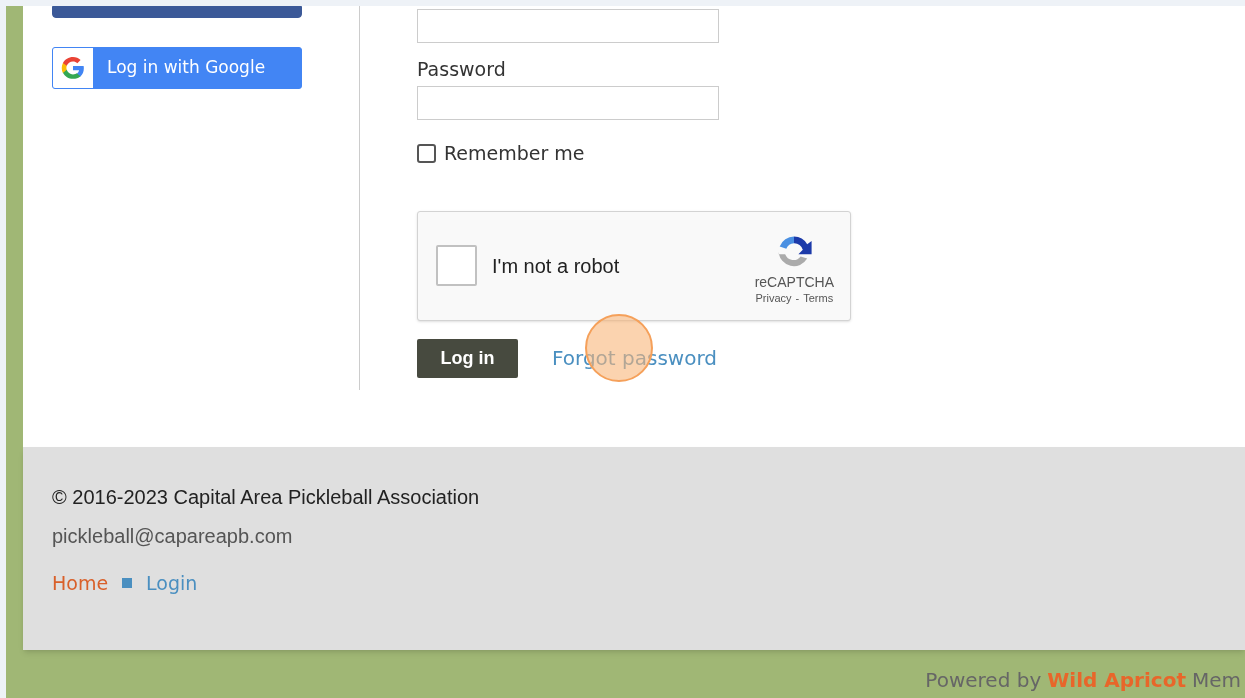 This screenshot has height=698, width=1245. I want to click on captcha-label: I'm not a robot, so click(556, 266).